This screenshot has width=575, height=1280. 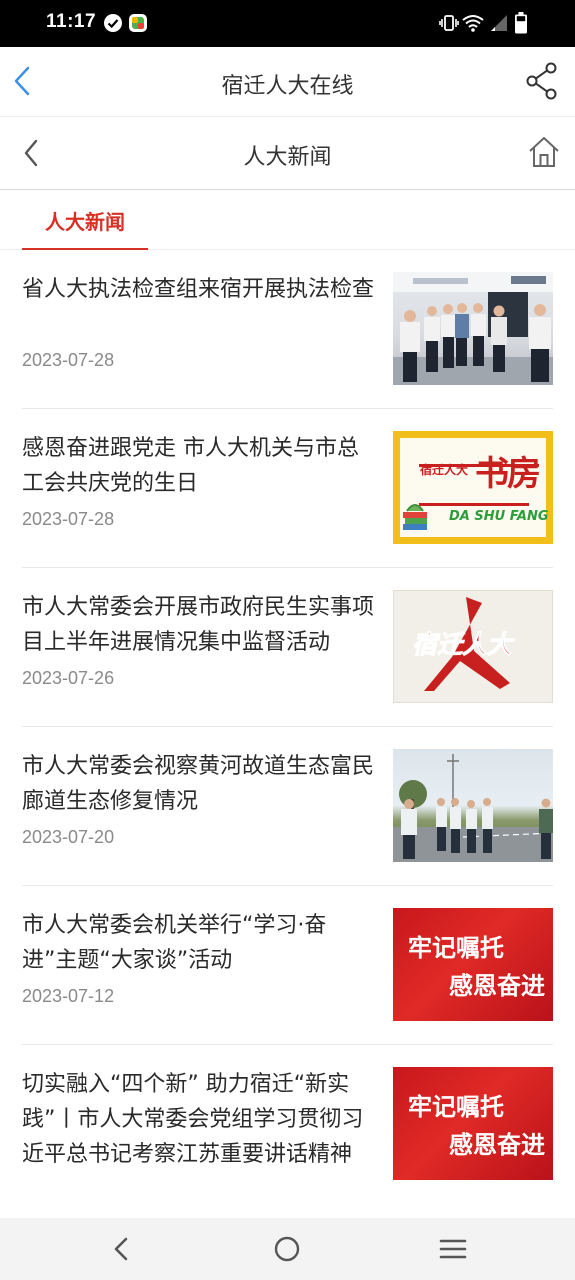 I want to click on check-circle-icon, so click(x=113, y=25).